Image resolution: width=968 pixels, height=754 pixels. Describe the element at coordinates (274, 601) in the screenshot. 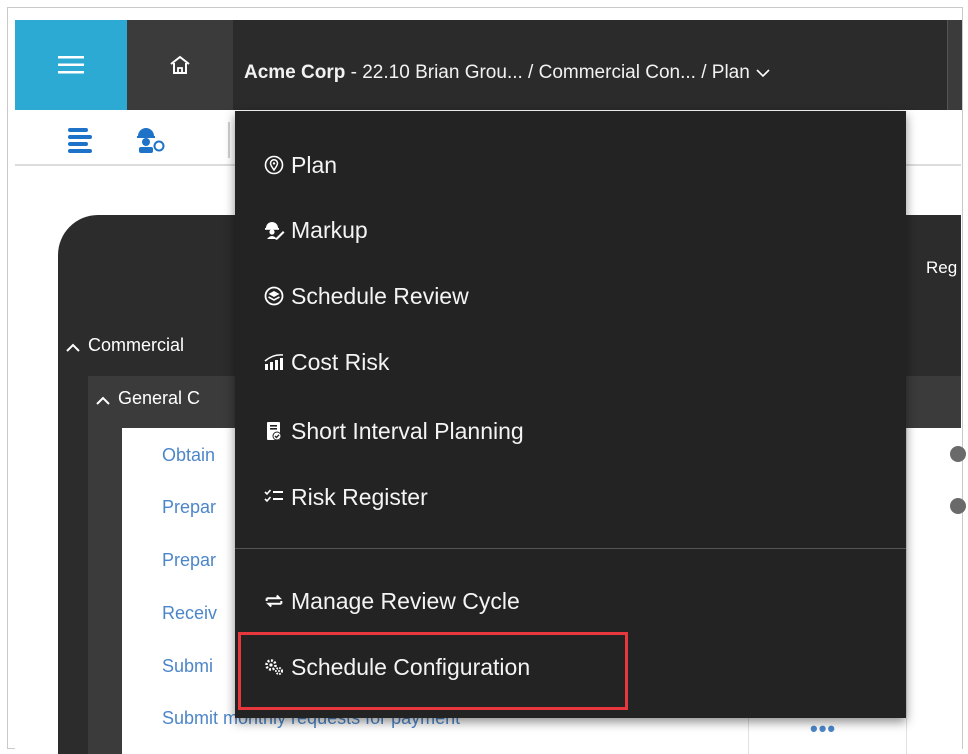

I see `swap-arrows-icon` at that location.